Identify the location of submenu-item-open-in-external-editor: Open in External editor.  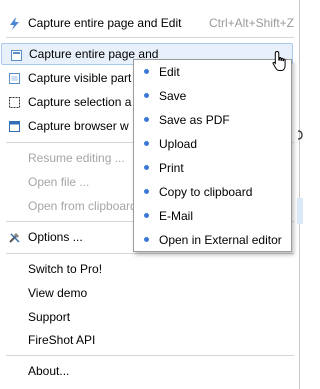
(212, 240).